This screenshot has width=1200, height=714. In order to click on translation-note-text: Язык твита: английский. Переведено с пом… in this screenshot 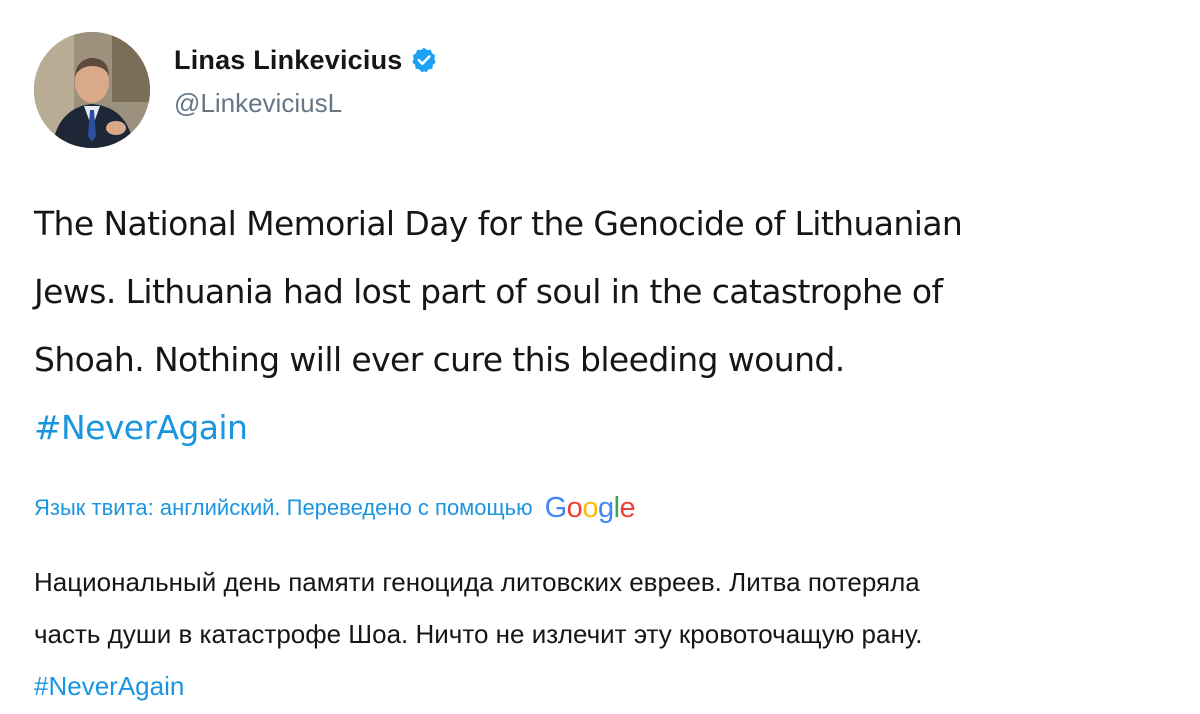, I will do `click(283, 508)`.